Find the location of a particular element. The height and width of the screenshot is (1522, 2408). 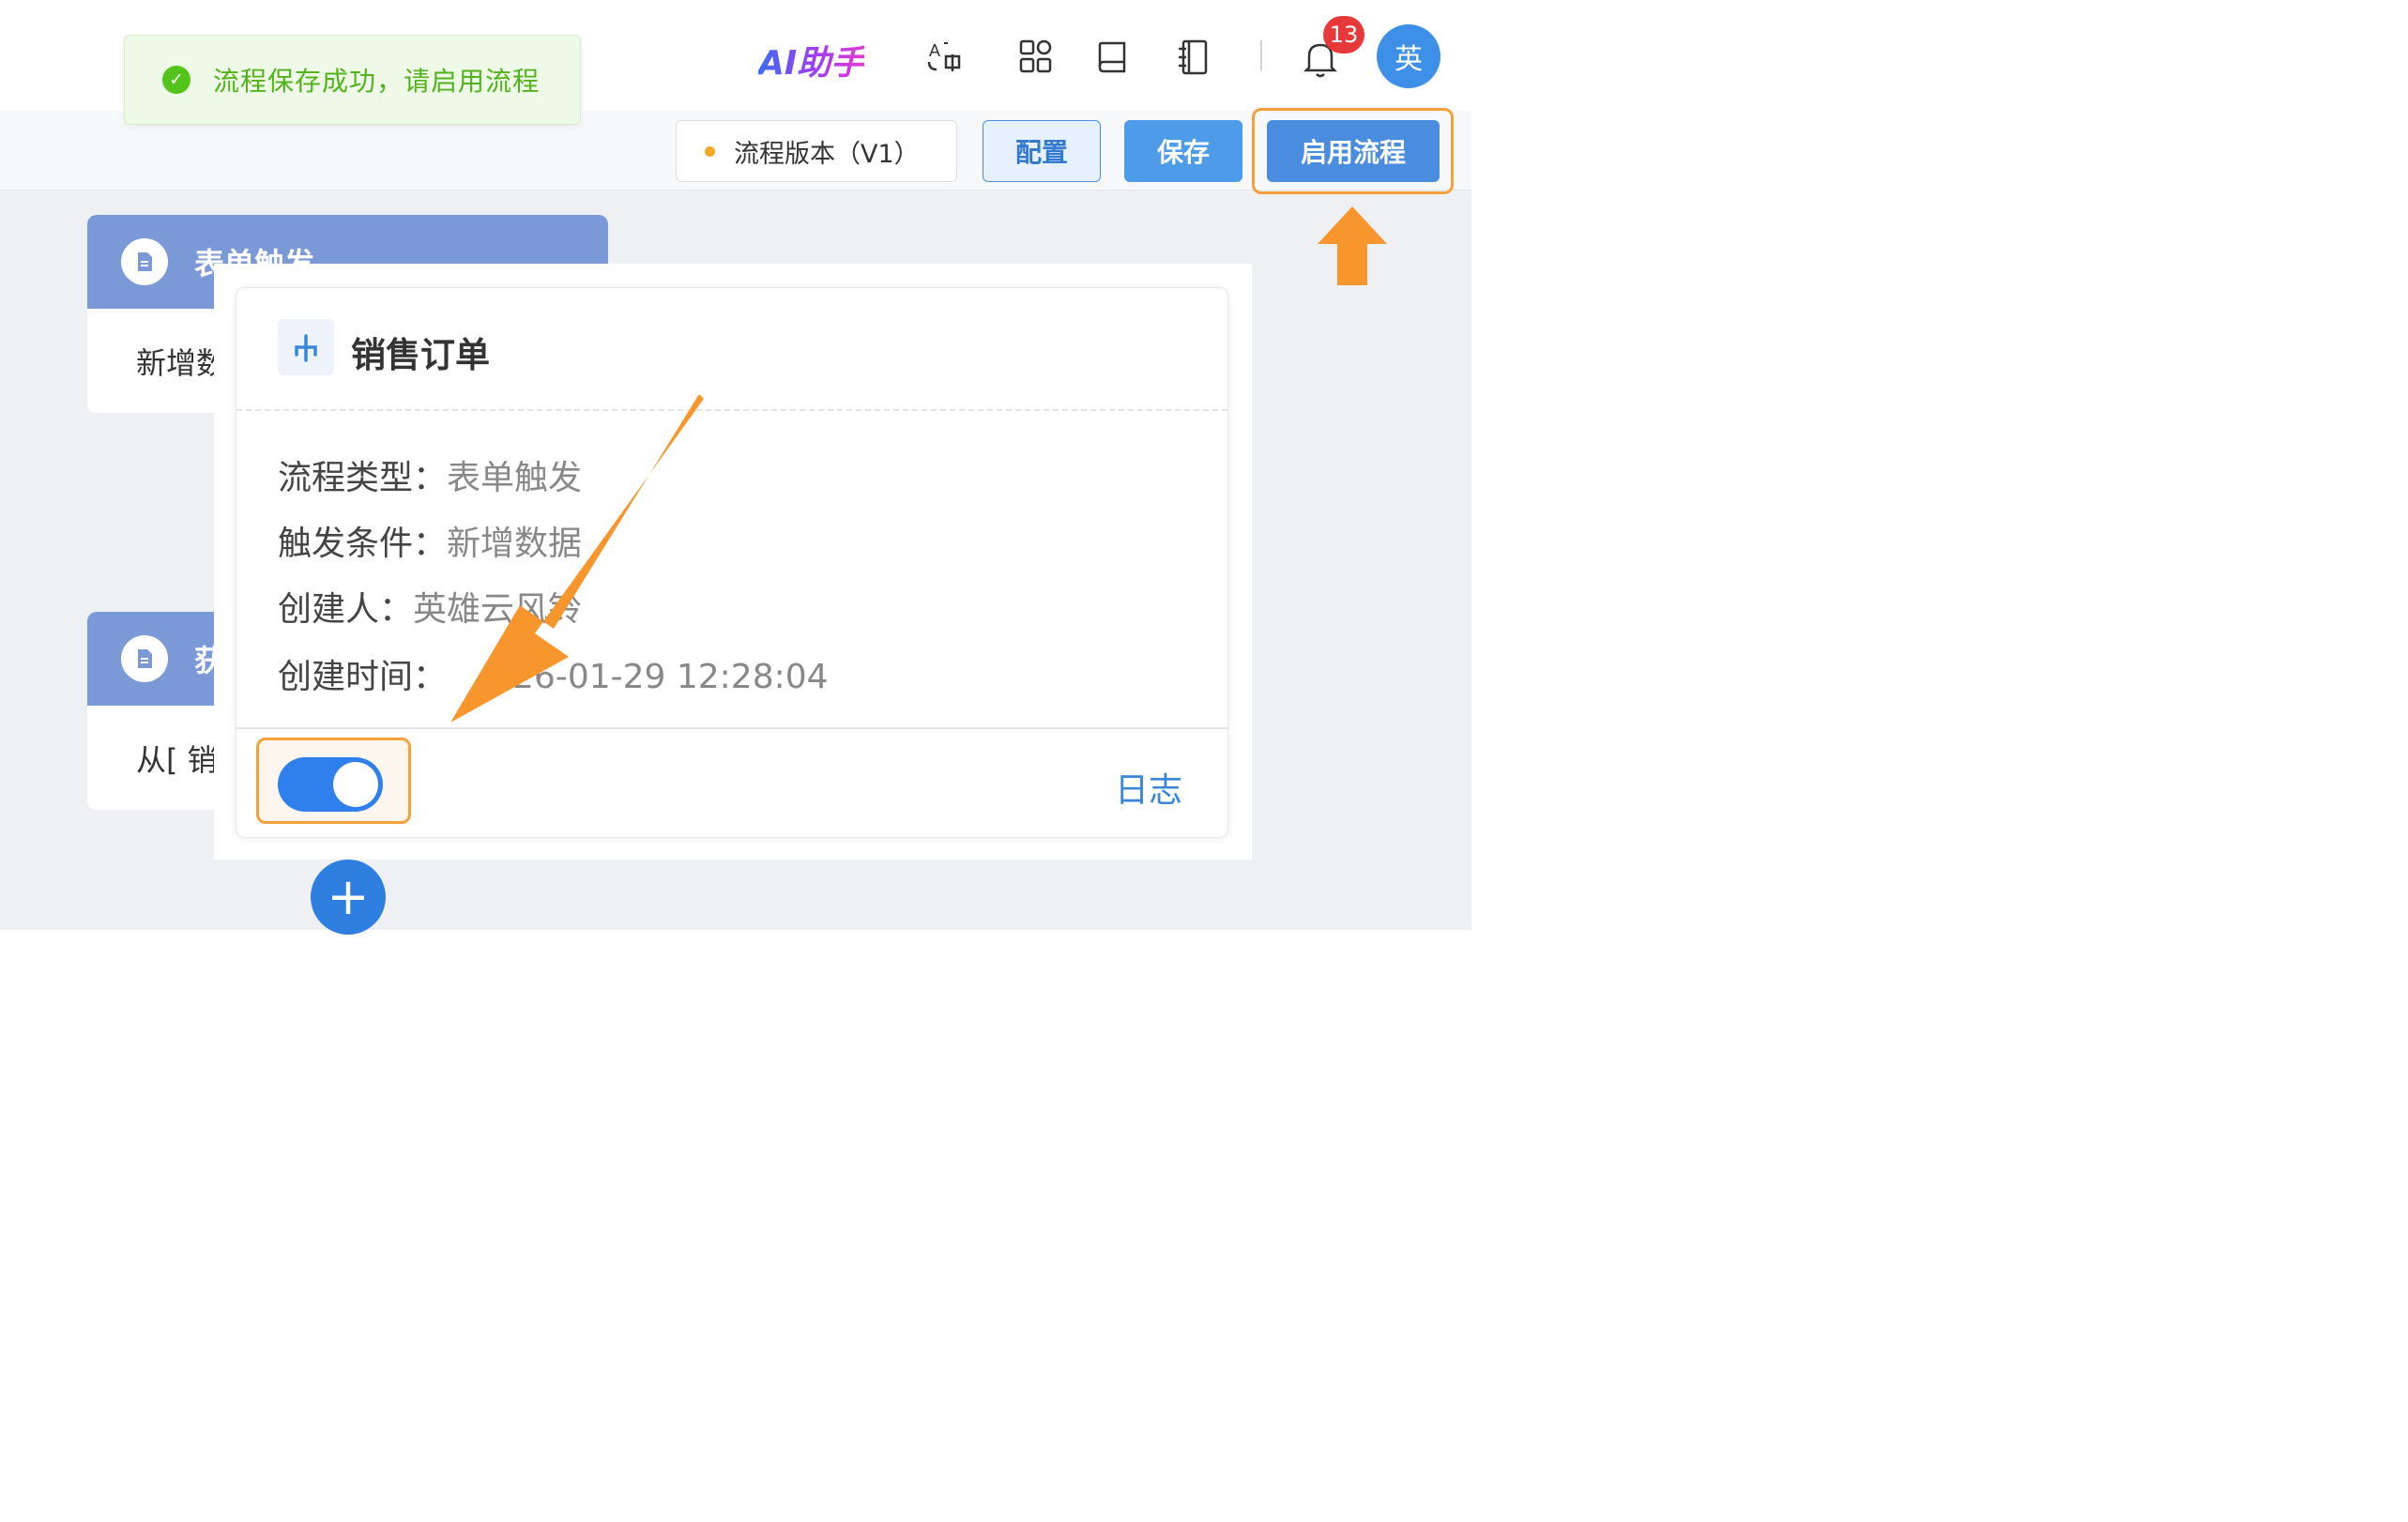

arrow-down-left-icon is located at coordinates (577, 558).